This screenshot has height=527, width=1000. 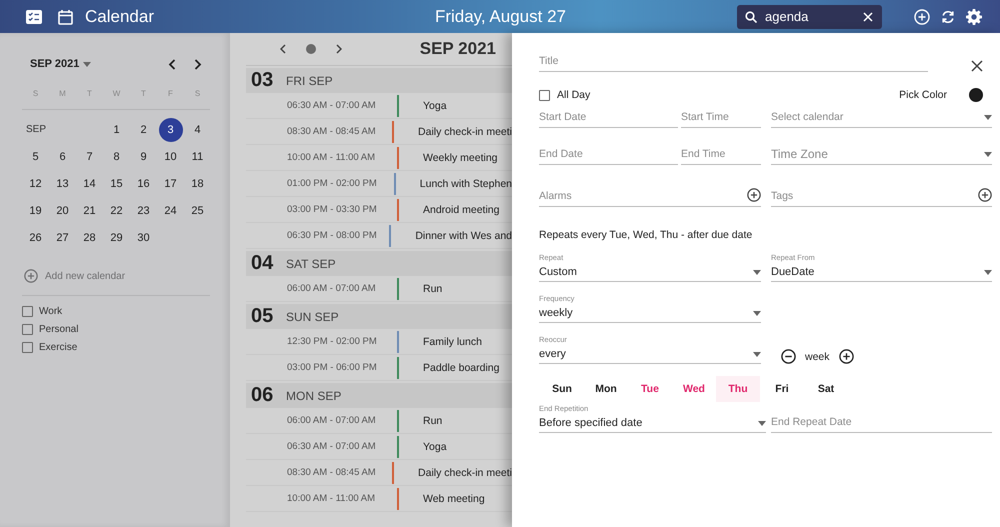 What do you see at coordinates (89, 210) in the screenshot?
I see `calendar-day: 21` at bounding box center [89, 210].